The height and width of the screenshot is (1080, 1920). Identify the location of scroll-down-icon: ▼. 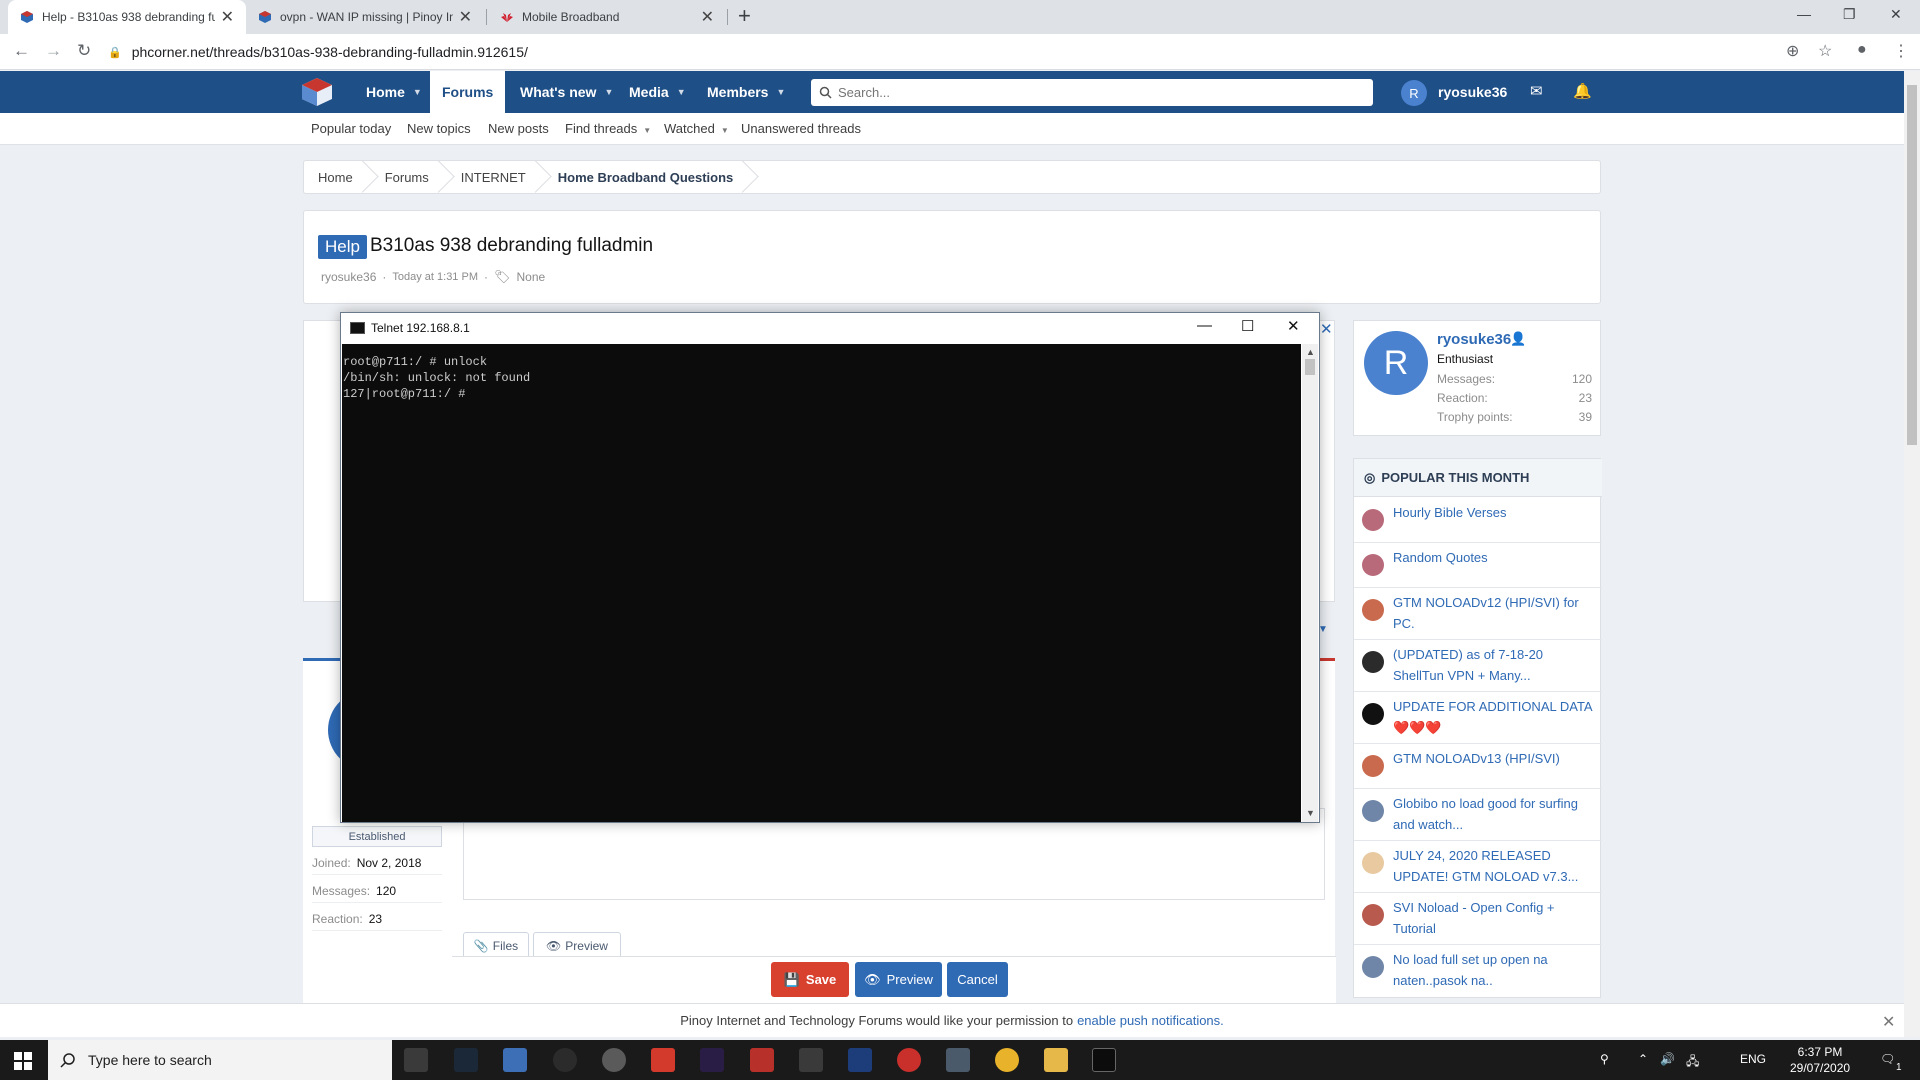
(1310, 813).